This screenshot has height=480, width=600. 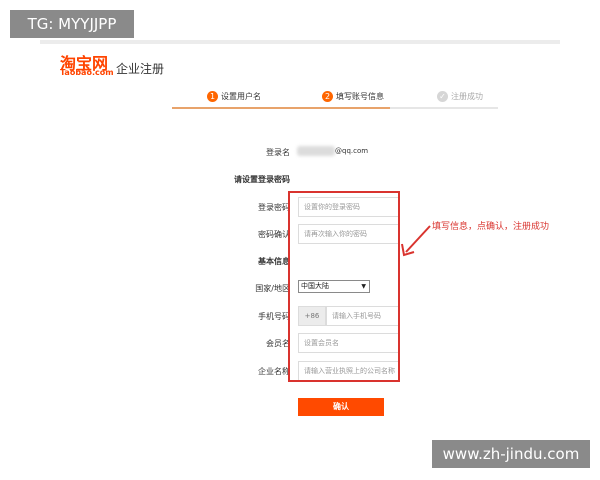 I want to click on password-label: 登录密码, so click(x=274, y=207).